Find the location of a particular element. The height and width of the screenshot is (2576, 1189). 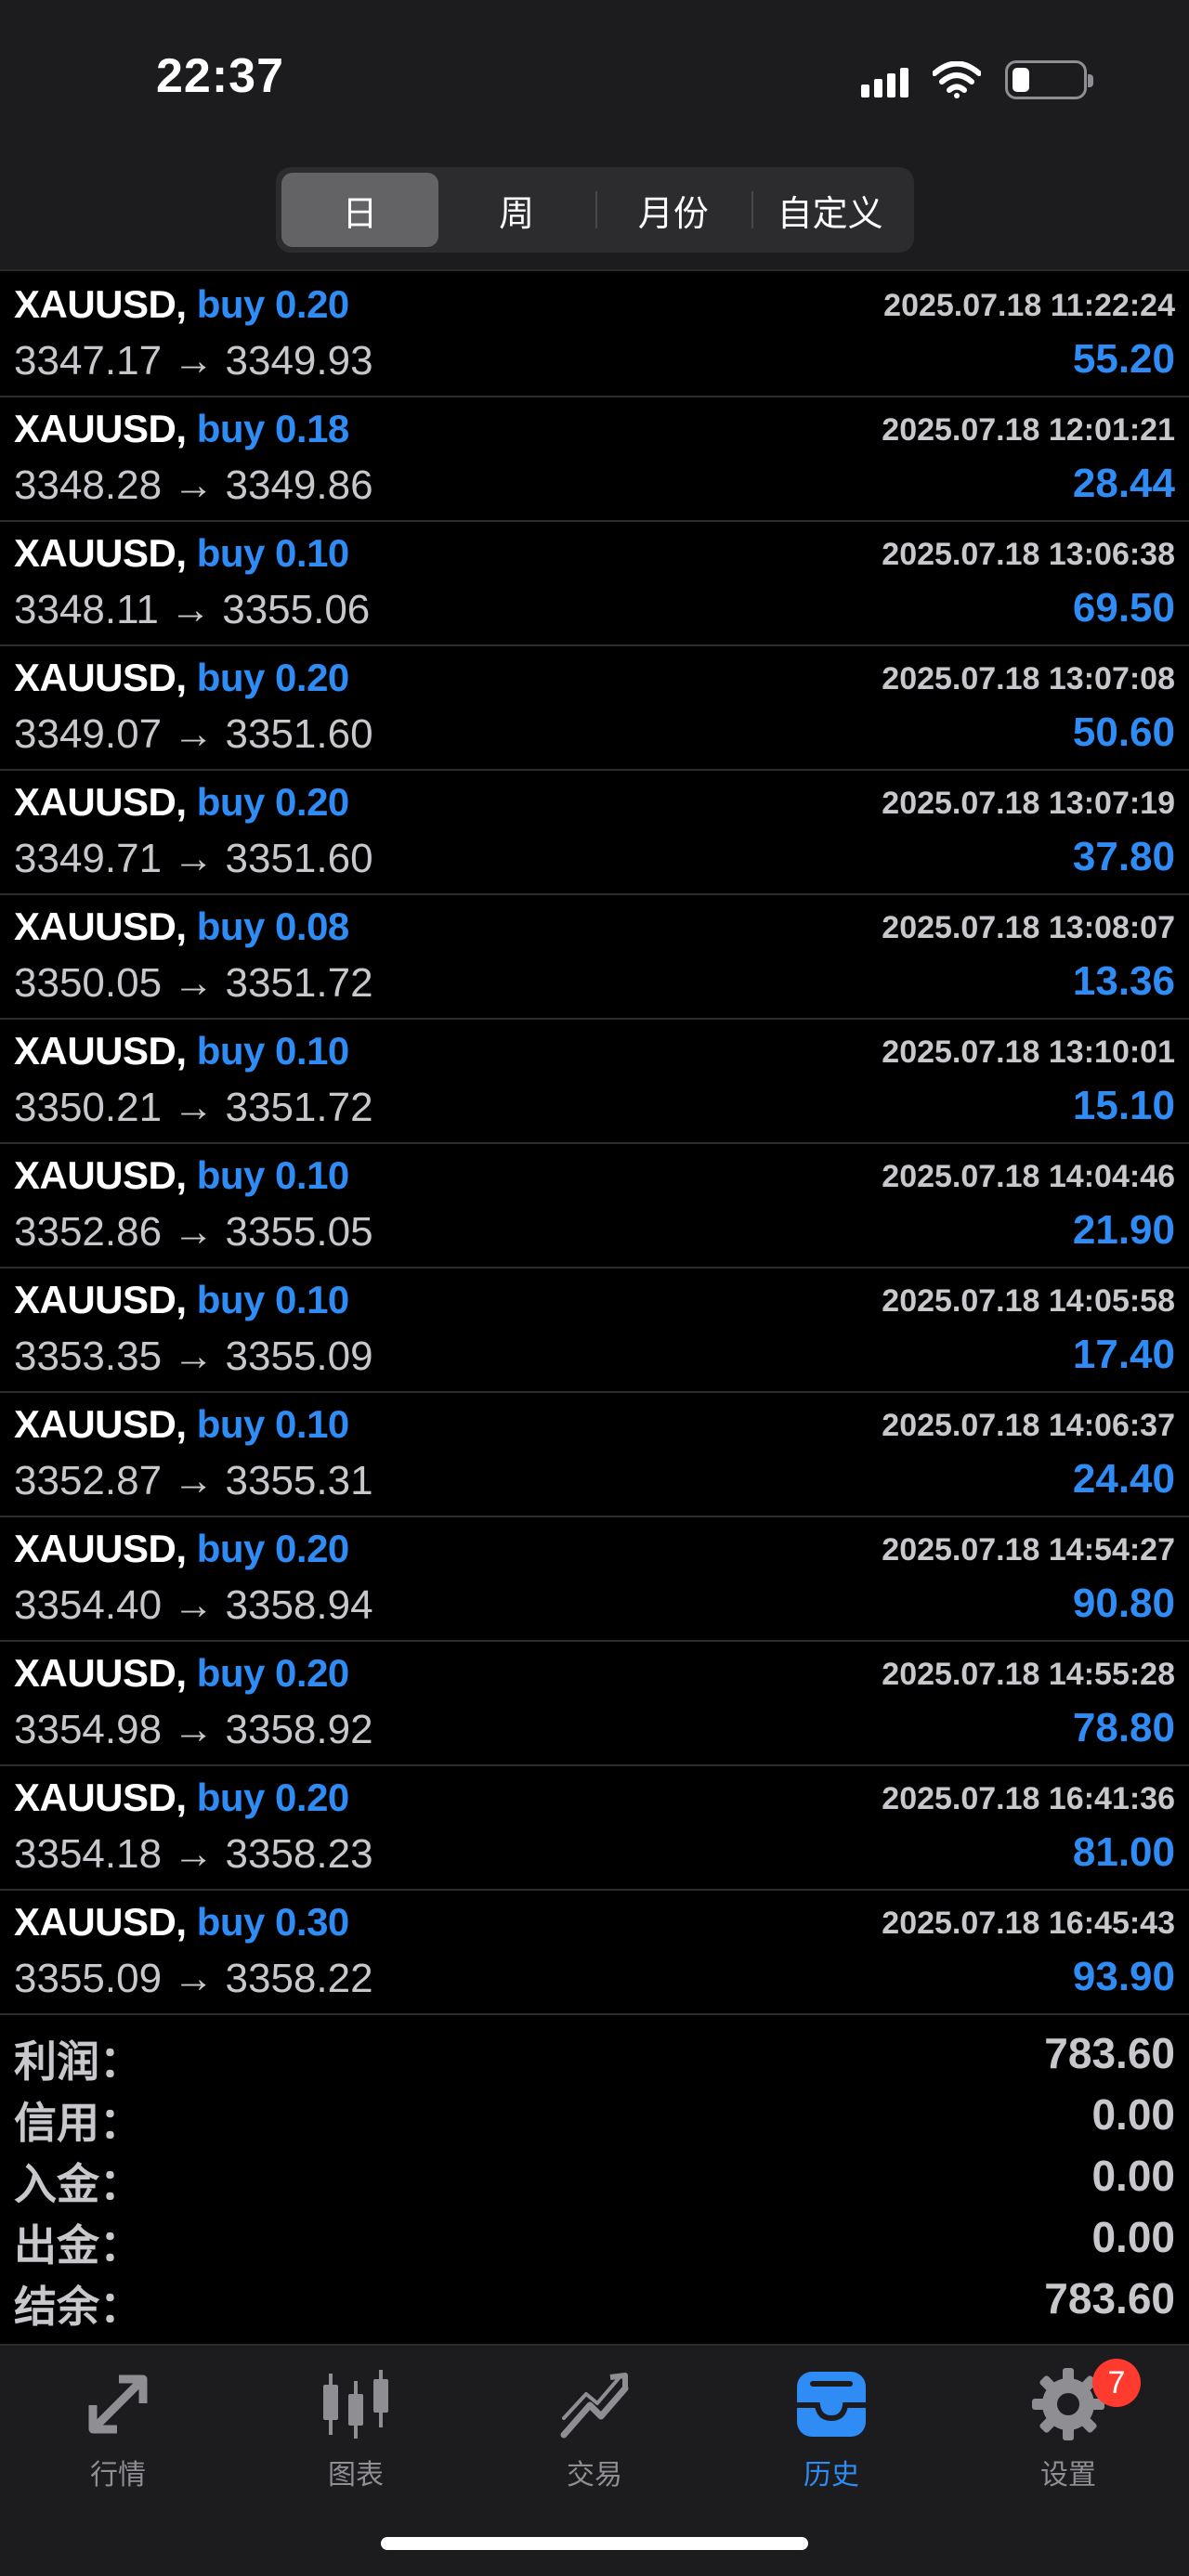

deal-side-volume: buy 0.30 is located at coordinates (273, 1922).